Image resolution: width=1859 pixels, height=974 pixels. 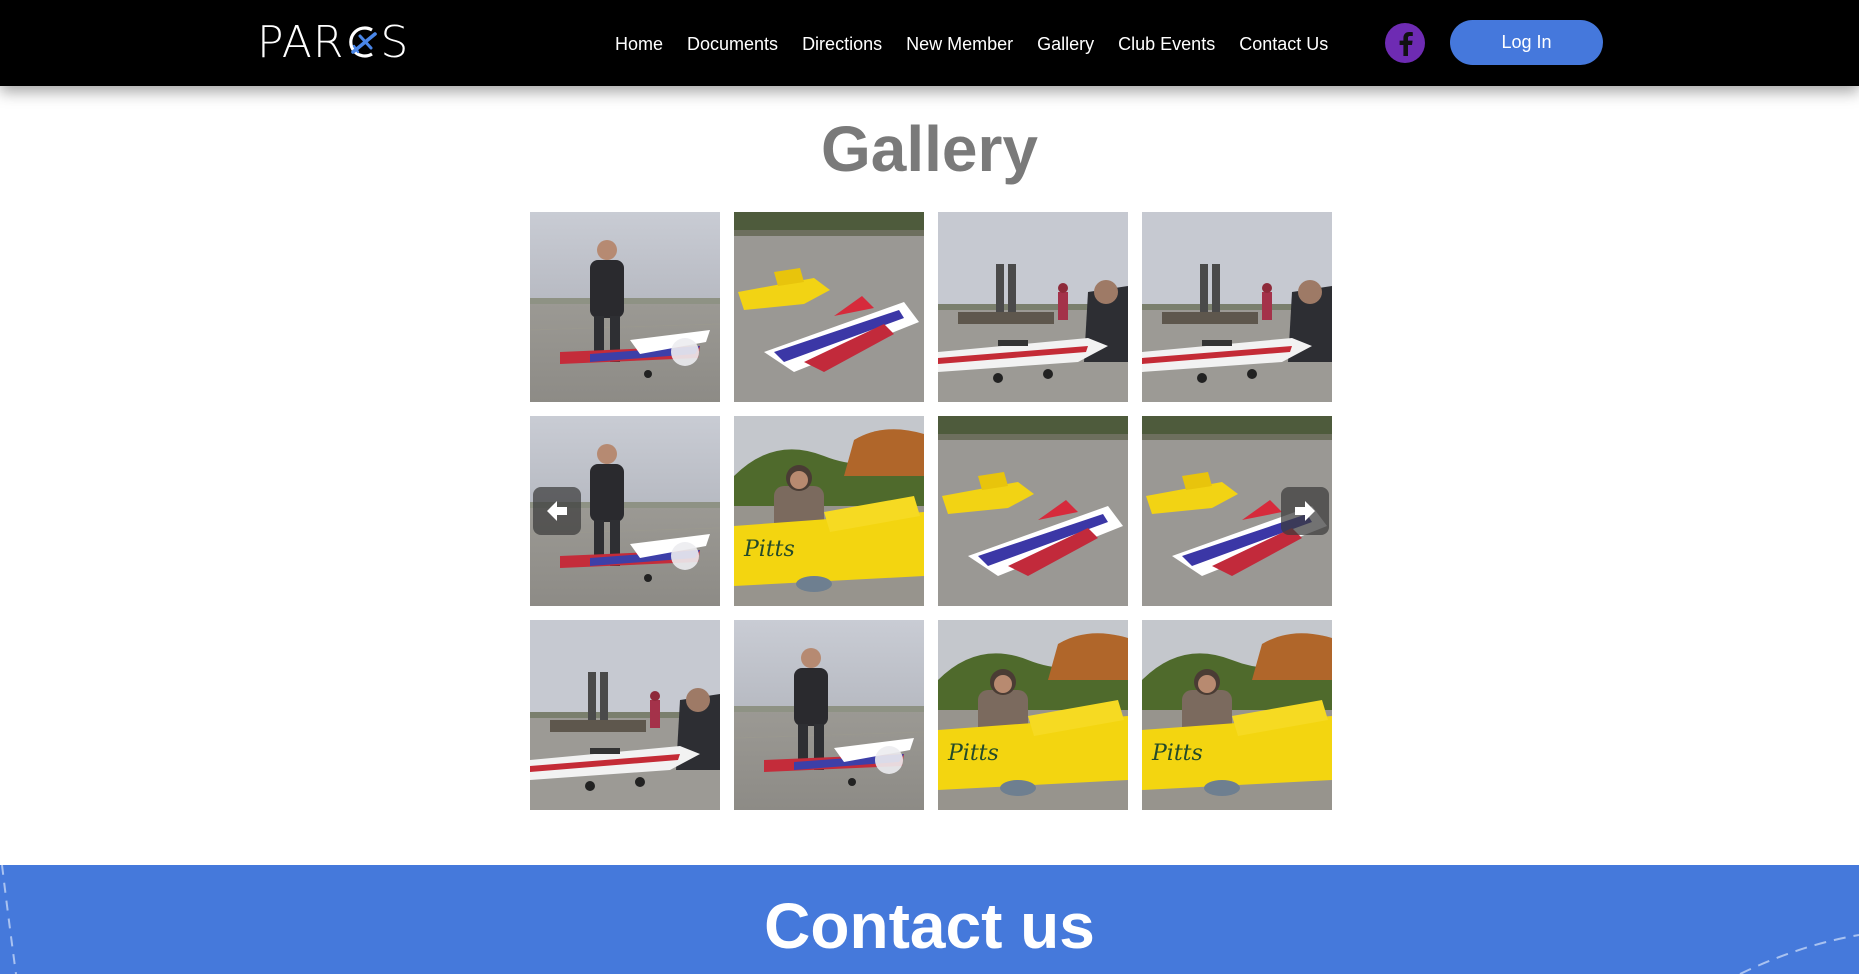 I want to click on site-logo: PAR S, so click(x=333, y=42).